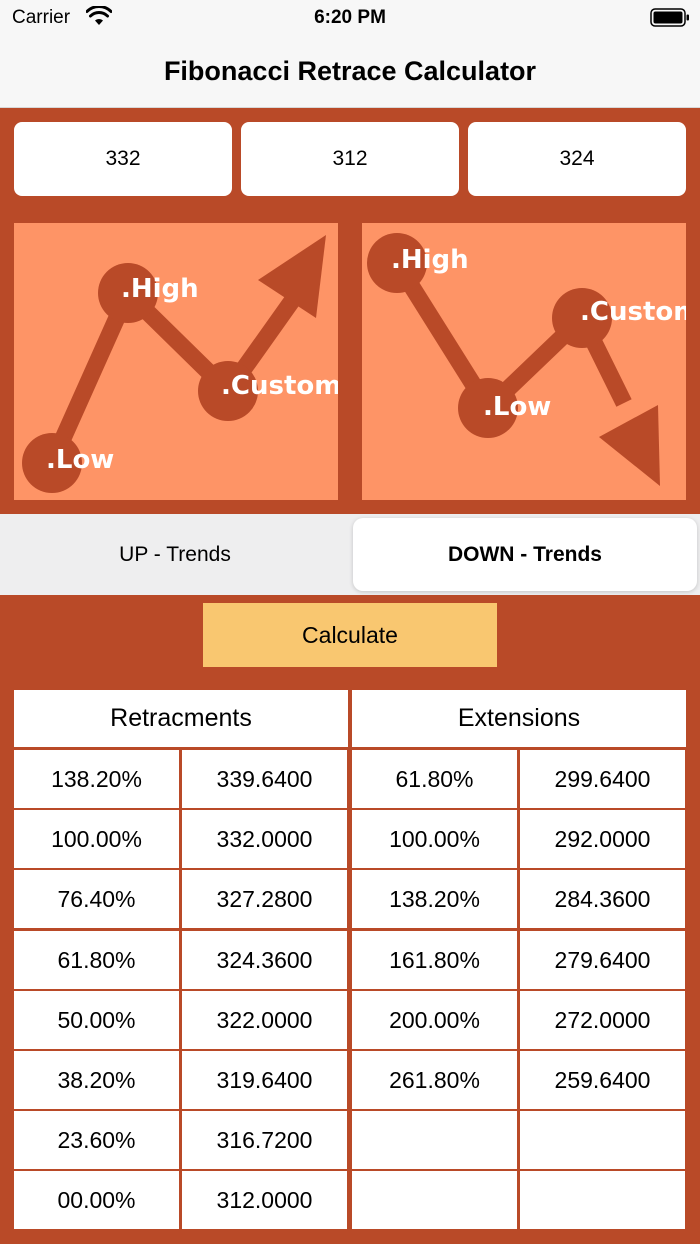 The image size is (700, 1244). Describe the element at coordinates (123, 159) in the screenshot. I see `high-value-input: 332` at that location.